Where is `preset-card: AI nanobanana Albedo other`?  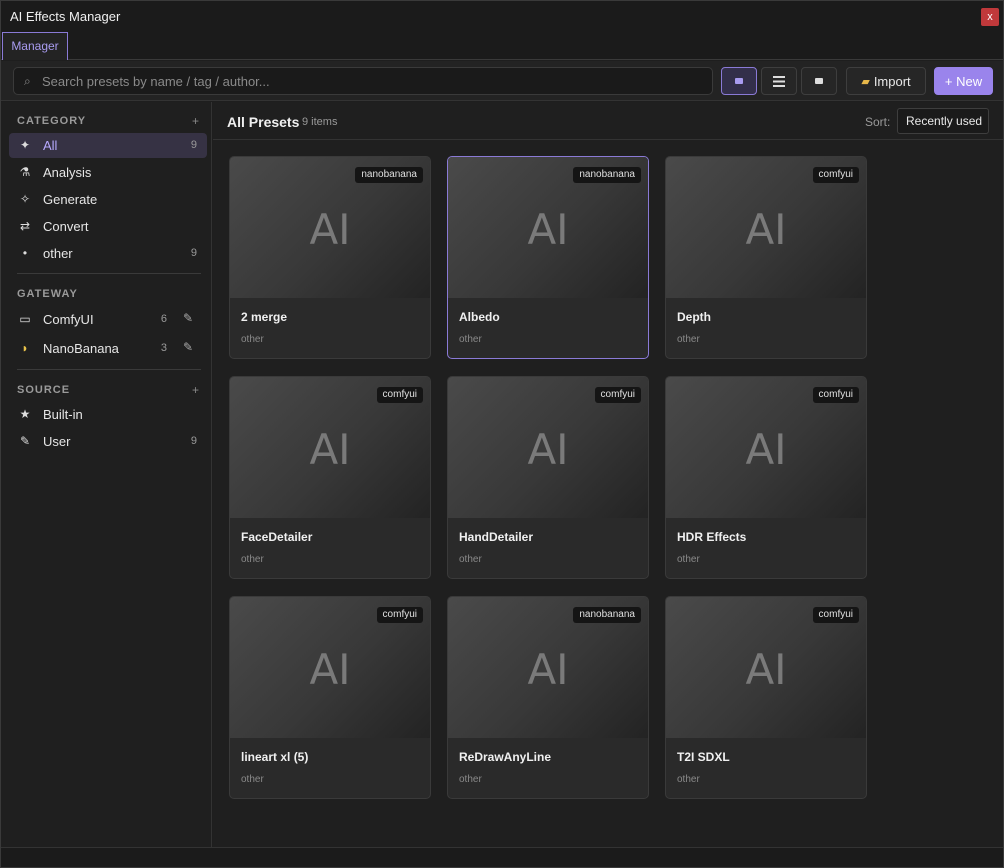
preset-card: AI nanobanana Albedo other is located at coordinates (548, 257).